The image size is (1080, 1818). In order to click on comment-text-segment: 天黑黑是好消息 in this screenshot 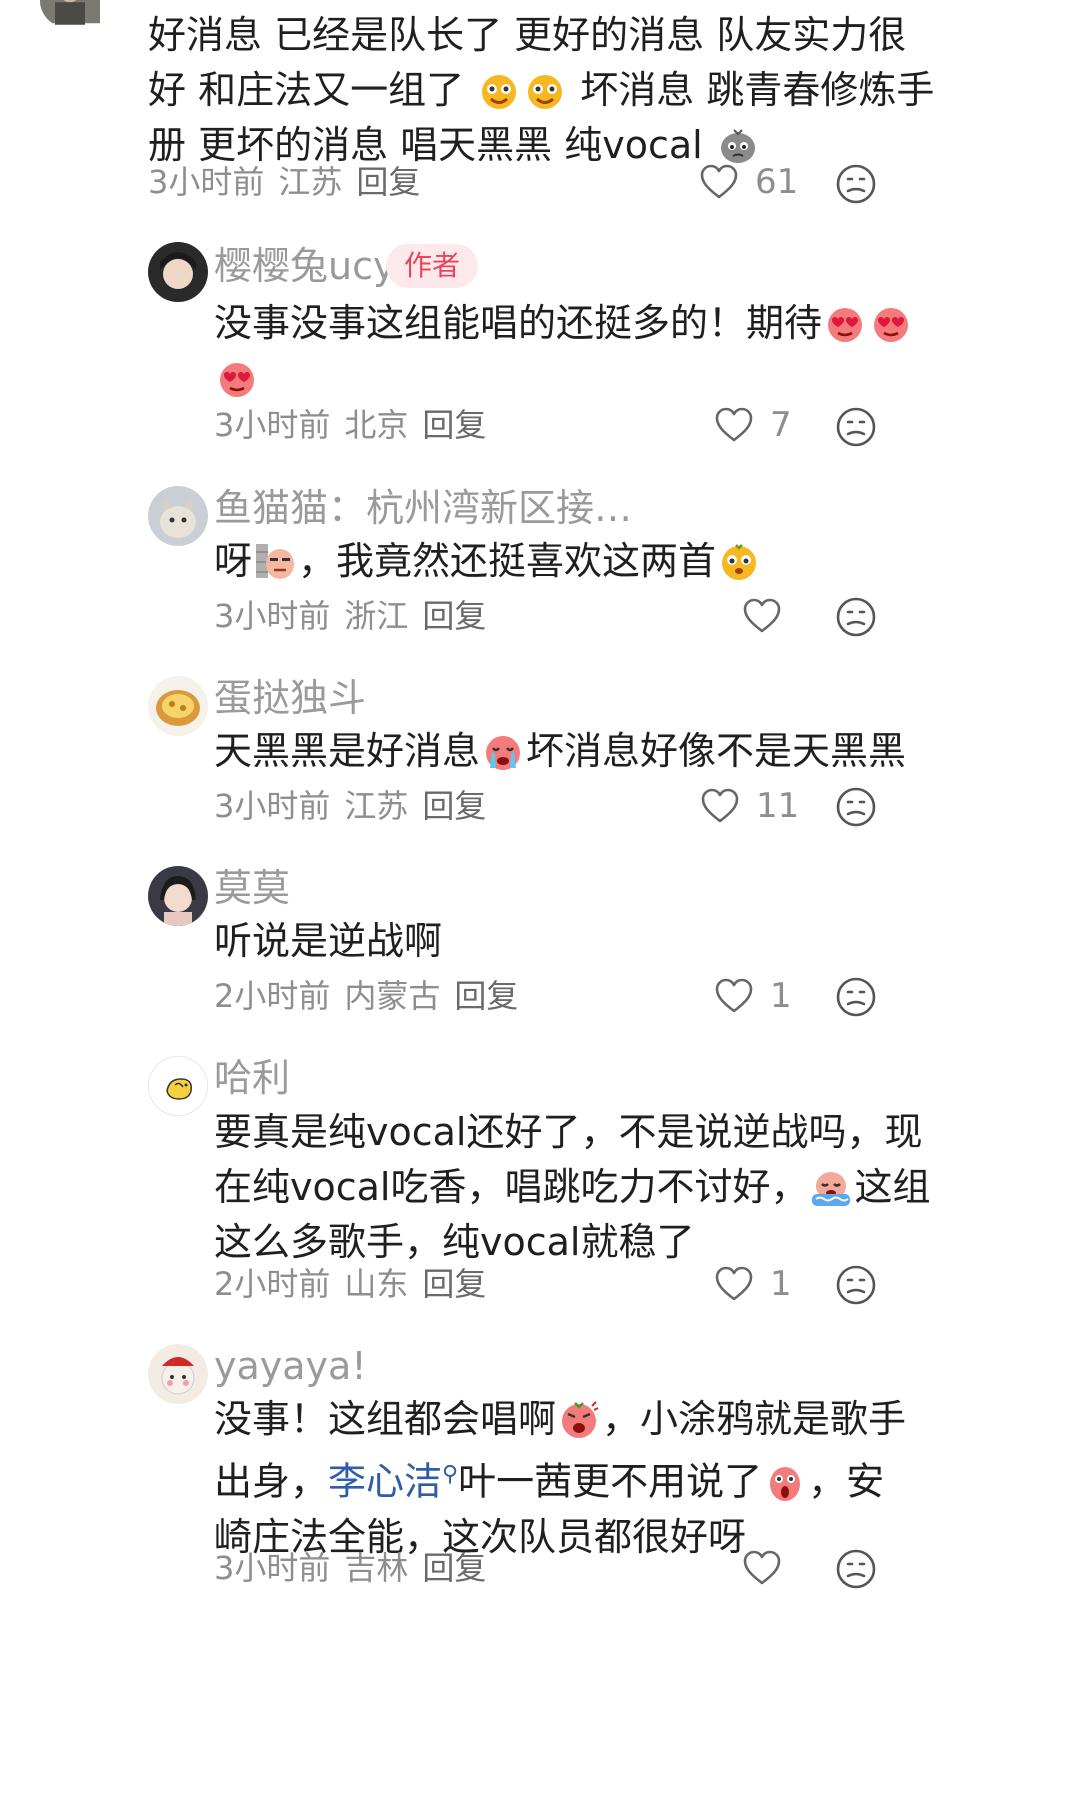, I will do `click(347, 751)`.